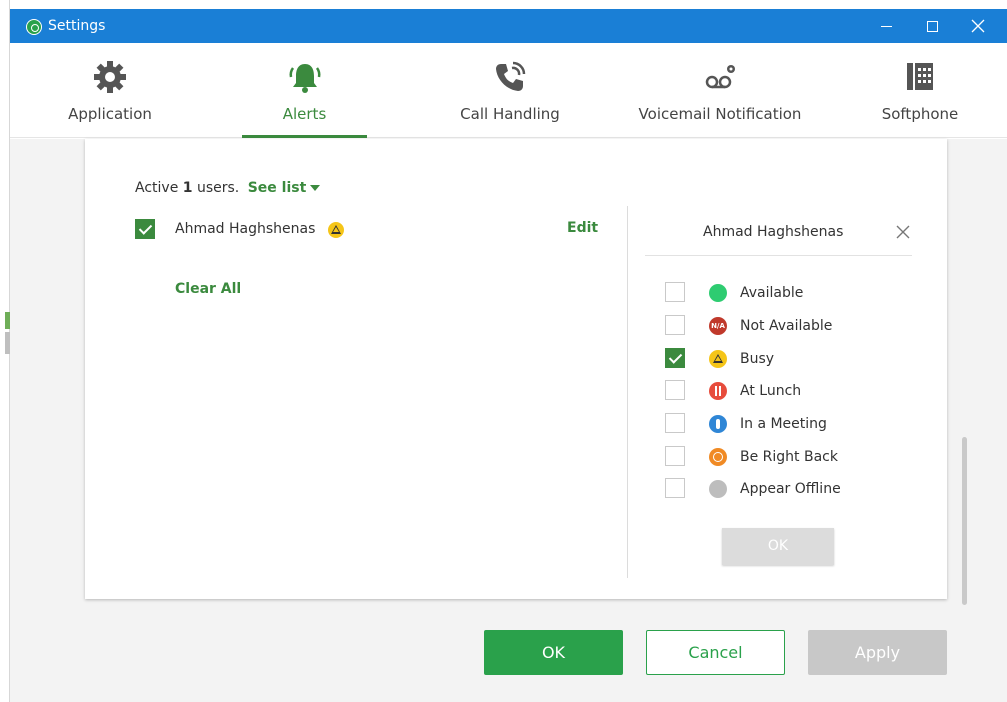 The image size is (1007, 702). I want to click on tab-alerts: Alerts, so click(304, 90).